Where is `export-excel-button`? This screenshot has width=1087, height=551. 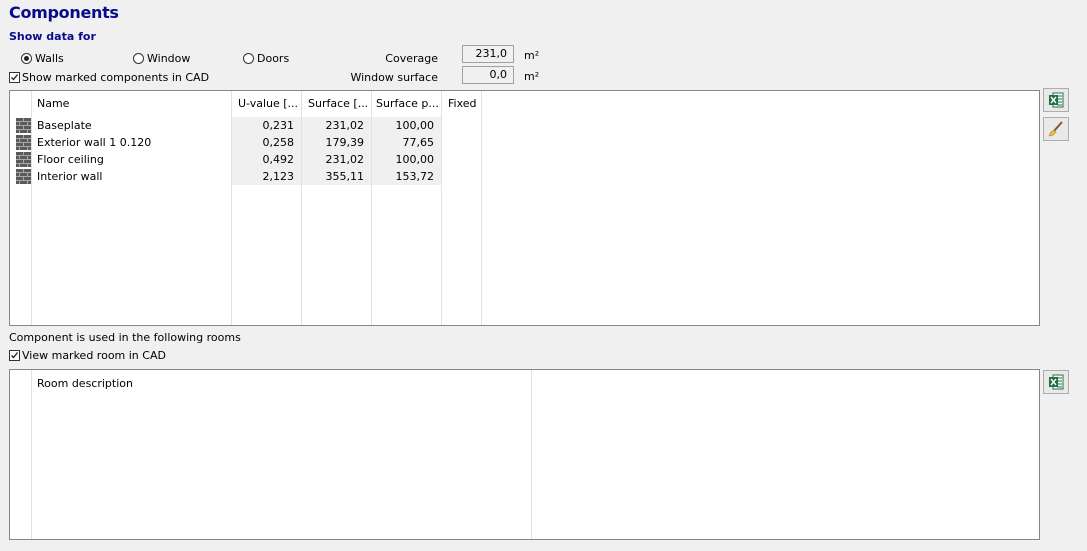 export-excel-button is located at coordinates (1056, 100).